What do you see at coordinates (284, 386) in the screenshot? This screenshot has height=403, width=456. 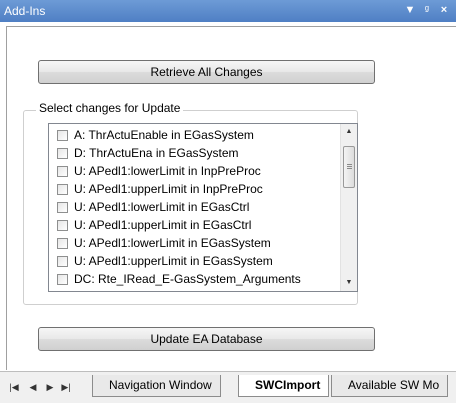 I see `tab-swcimport: SWCImport` at bounding box center [284, 386].